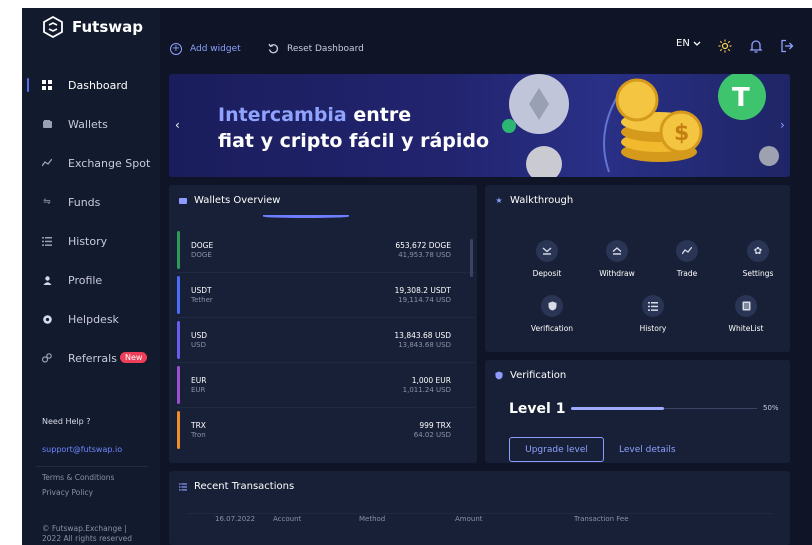 Image resolution: width=812 pixels, height=545 pixels. What do you see at coordinates (177, 125) in the screenshot?
I see `banner-prev-arrow: ‹` at bounding box center [177, 125].